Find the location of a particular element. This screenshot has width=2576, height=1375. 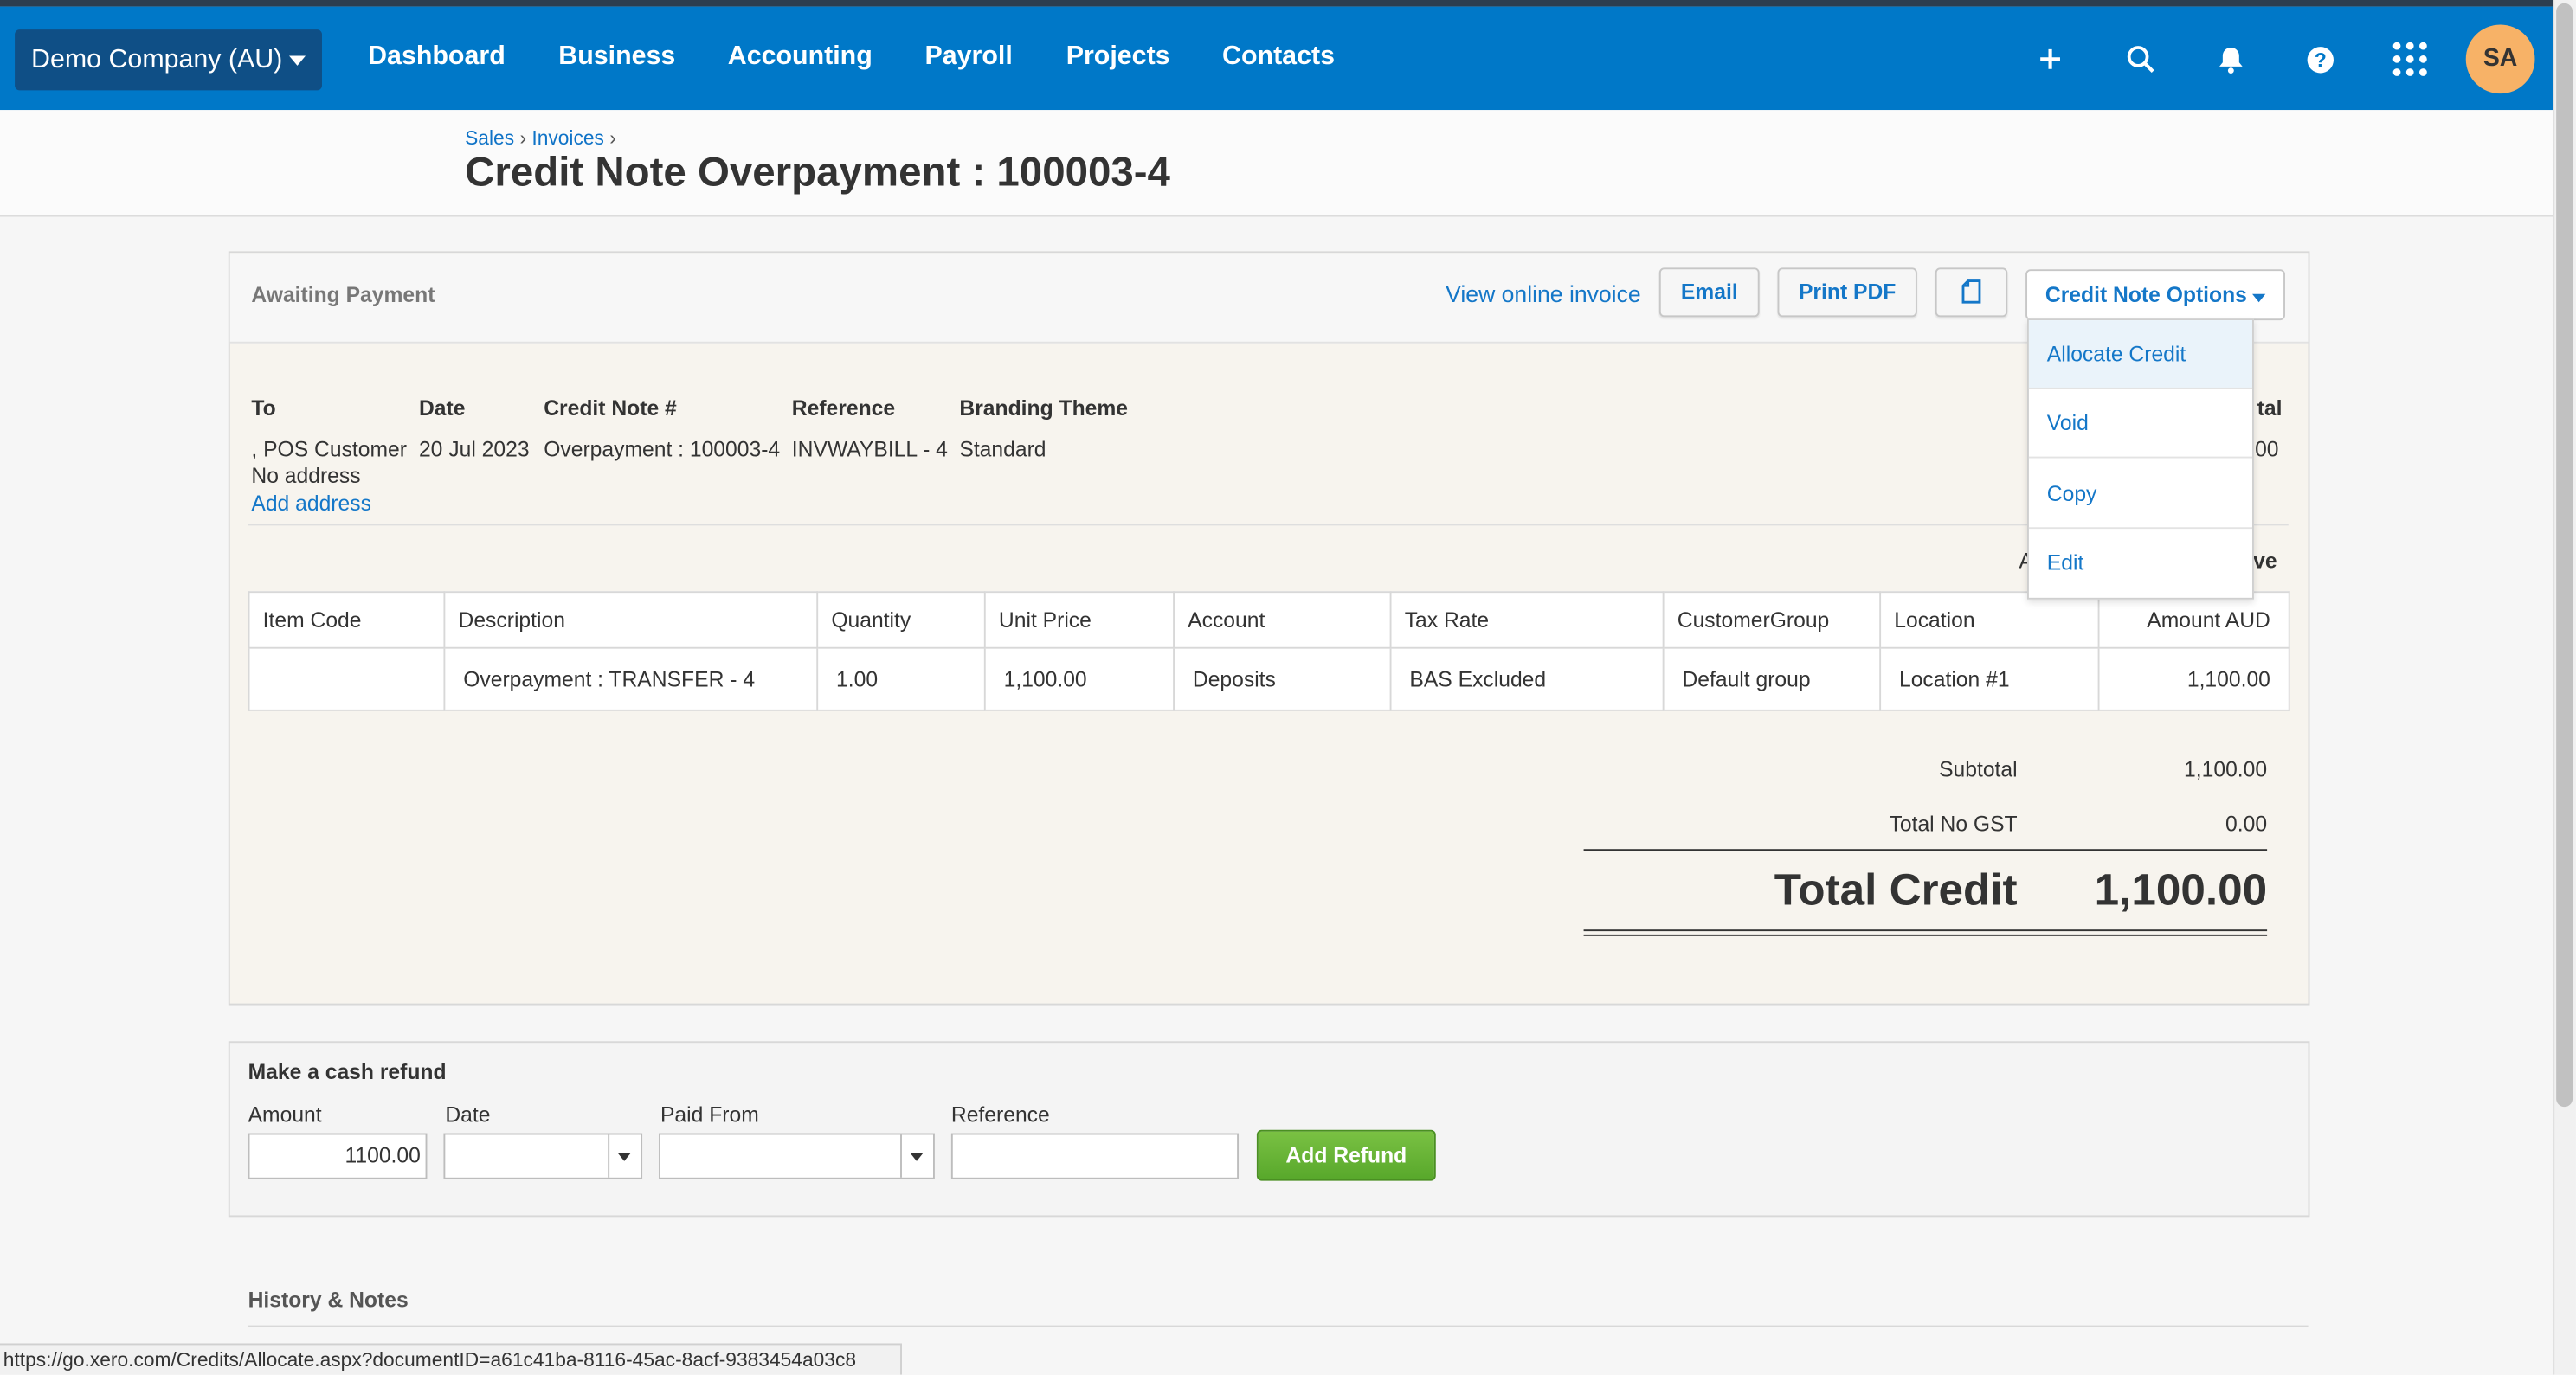

column-header: CustomerGroup is located at coordinates (1772, 620).